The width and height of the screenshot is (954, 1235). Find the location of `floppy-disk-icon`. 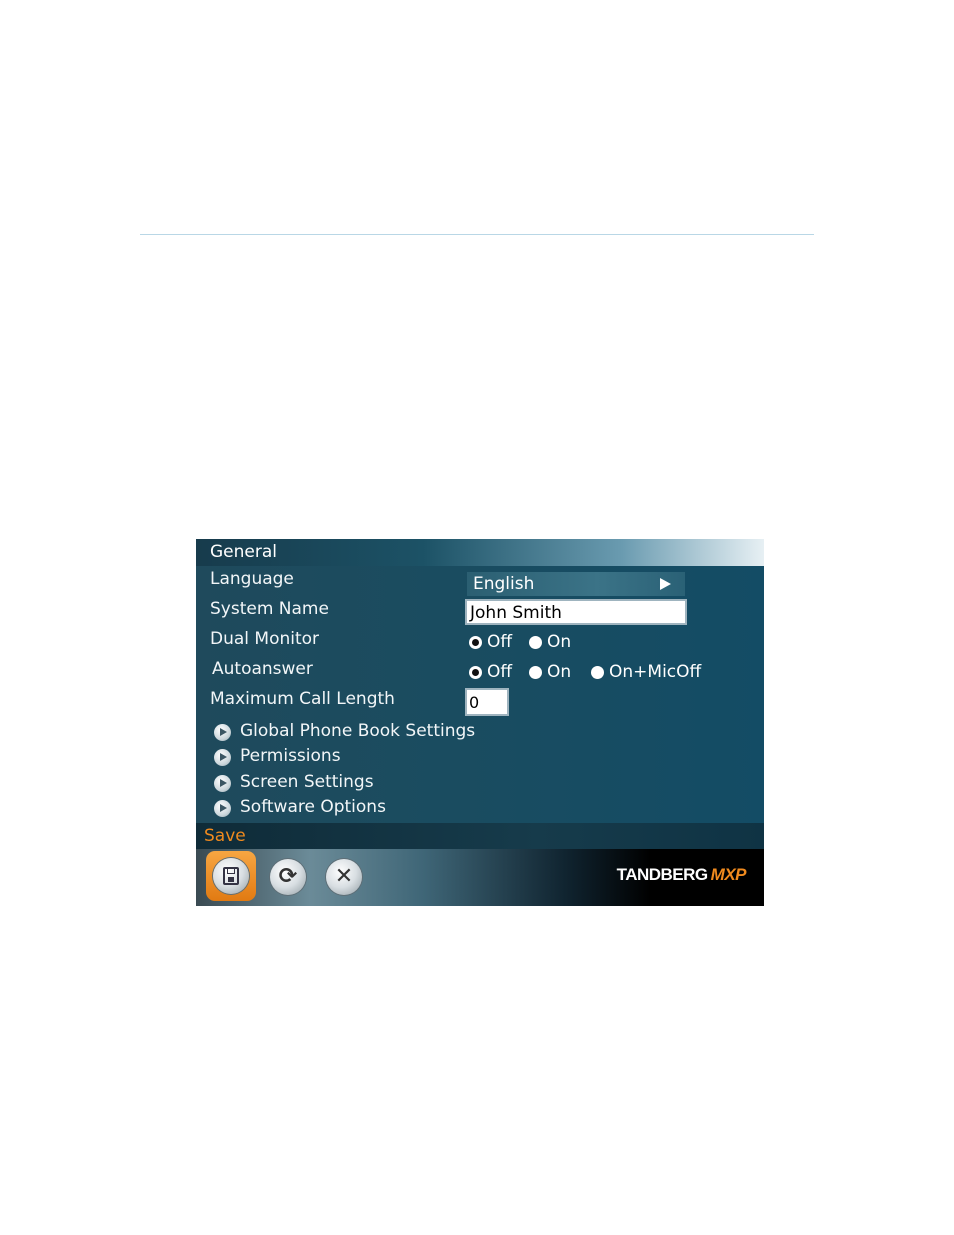

floppy-disk-icon is located at coordinates (231, 876).